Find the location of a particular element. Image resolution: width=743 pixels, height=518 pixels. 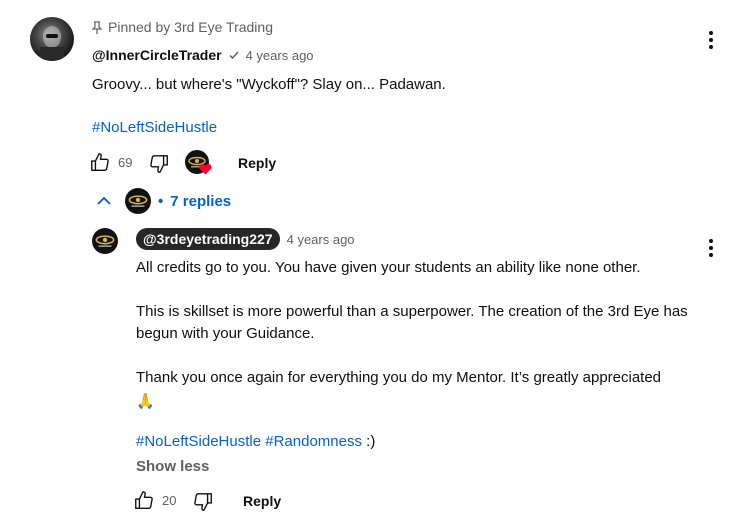

hashtag-suffix: :) is located at coordinates (368, 441).